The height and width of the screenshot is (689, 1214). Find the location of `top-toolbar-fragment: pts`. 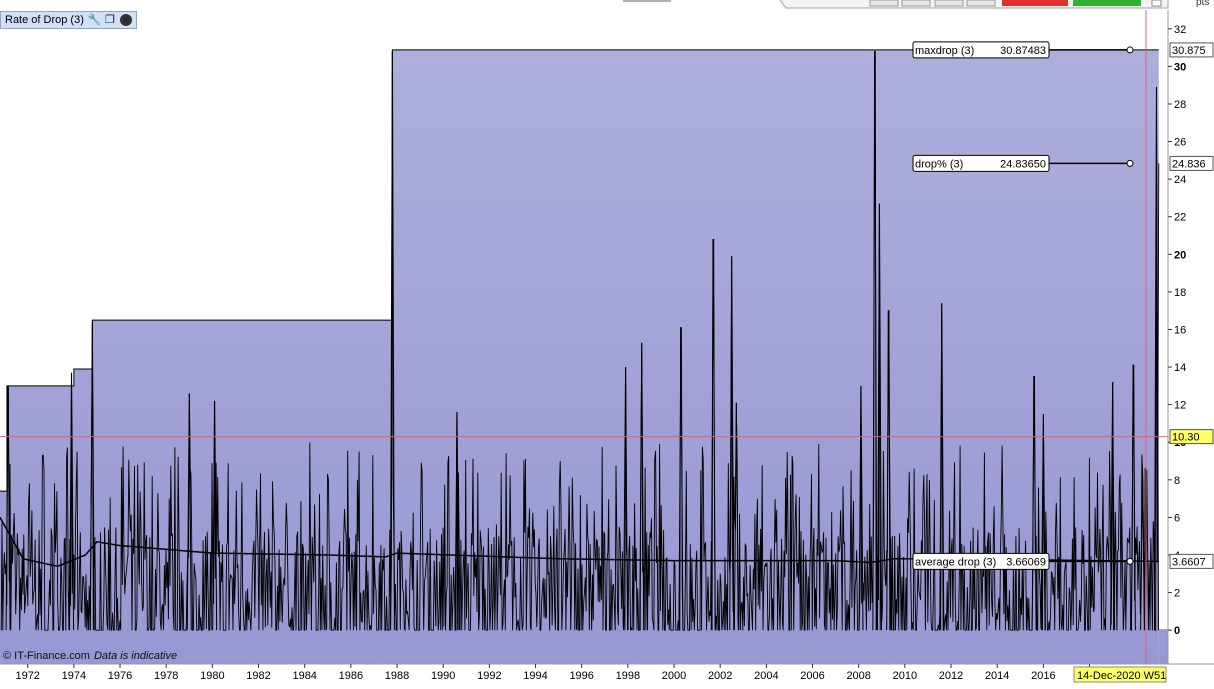

top-toolbar-fragment: pts is located at coordinates (916, 4).